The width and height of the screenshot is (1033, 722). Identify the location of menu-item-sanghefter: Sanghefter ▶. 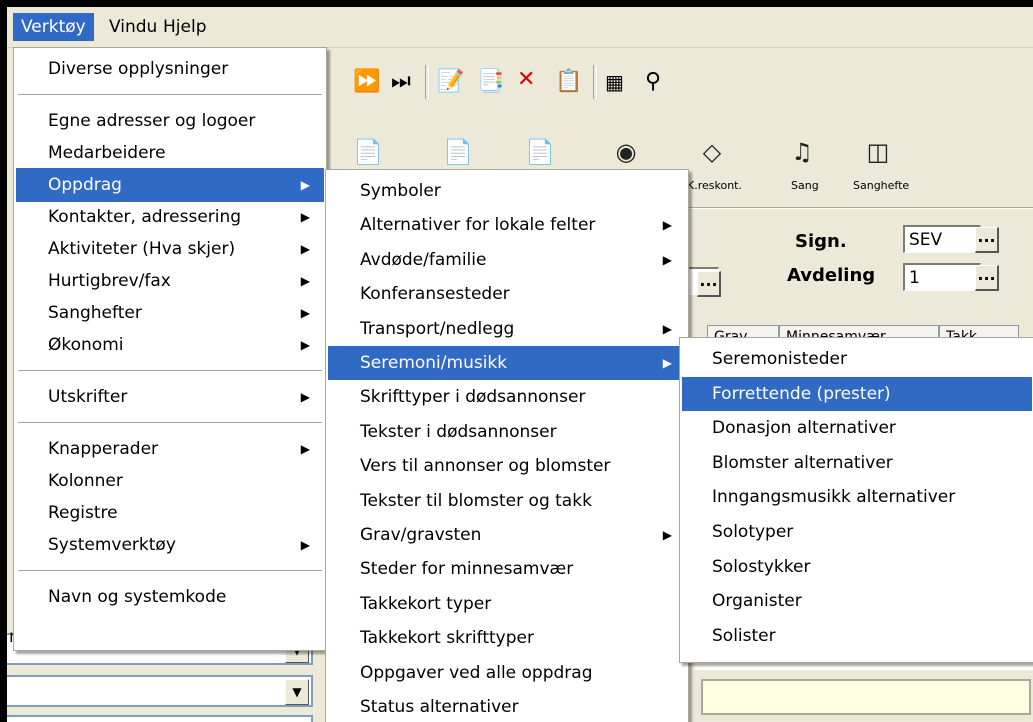
(170, 313).